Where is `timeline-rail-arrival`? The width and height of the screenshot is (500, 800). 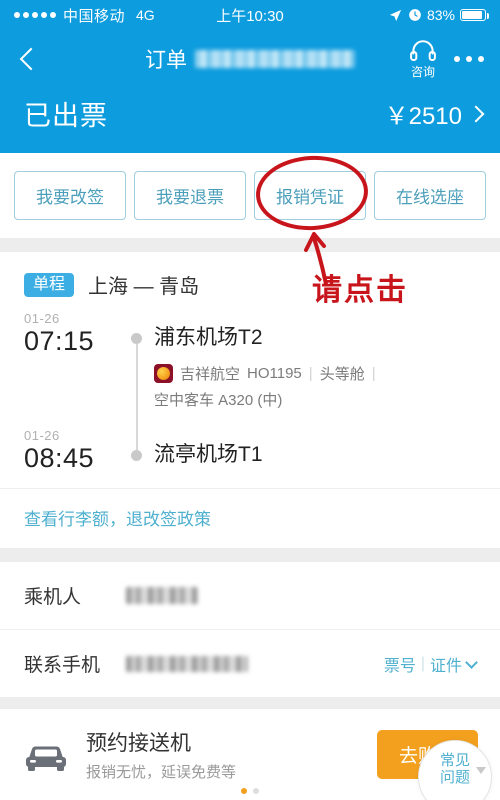
timeline-rail-arrival is located at coordinates (137, 442).